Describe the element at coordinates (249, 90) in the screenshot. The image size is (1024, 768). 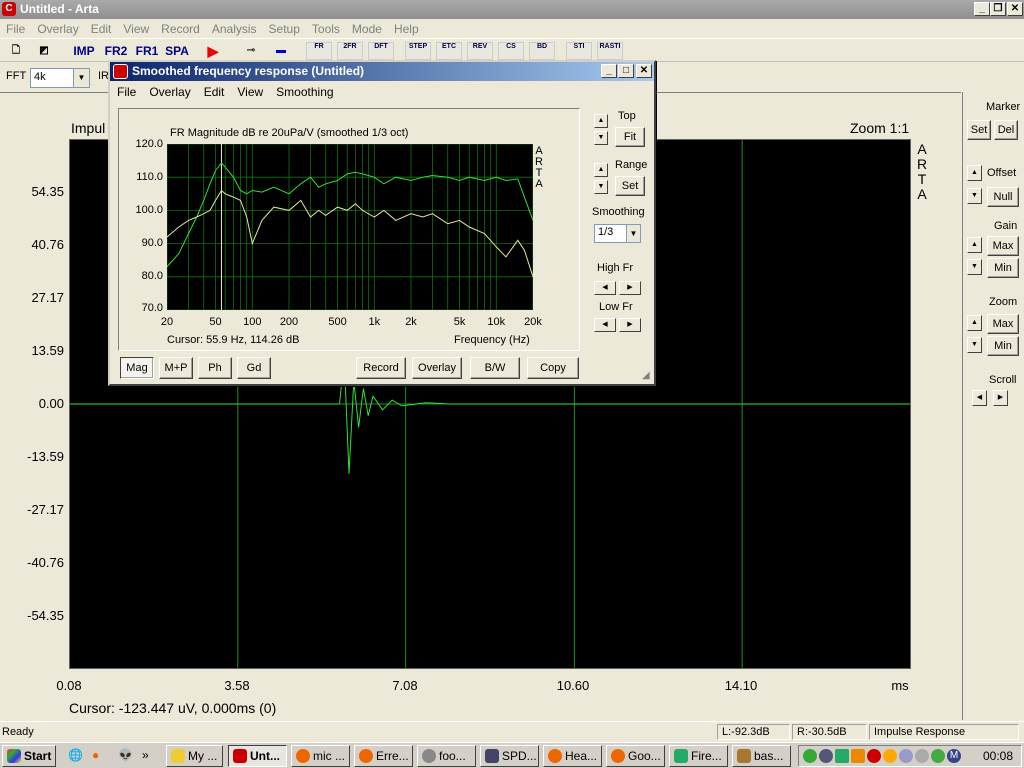
I see `dialog-menu-view: View` at that location.